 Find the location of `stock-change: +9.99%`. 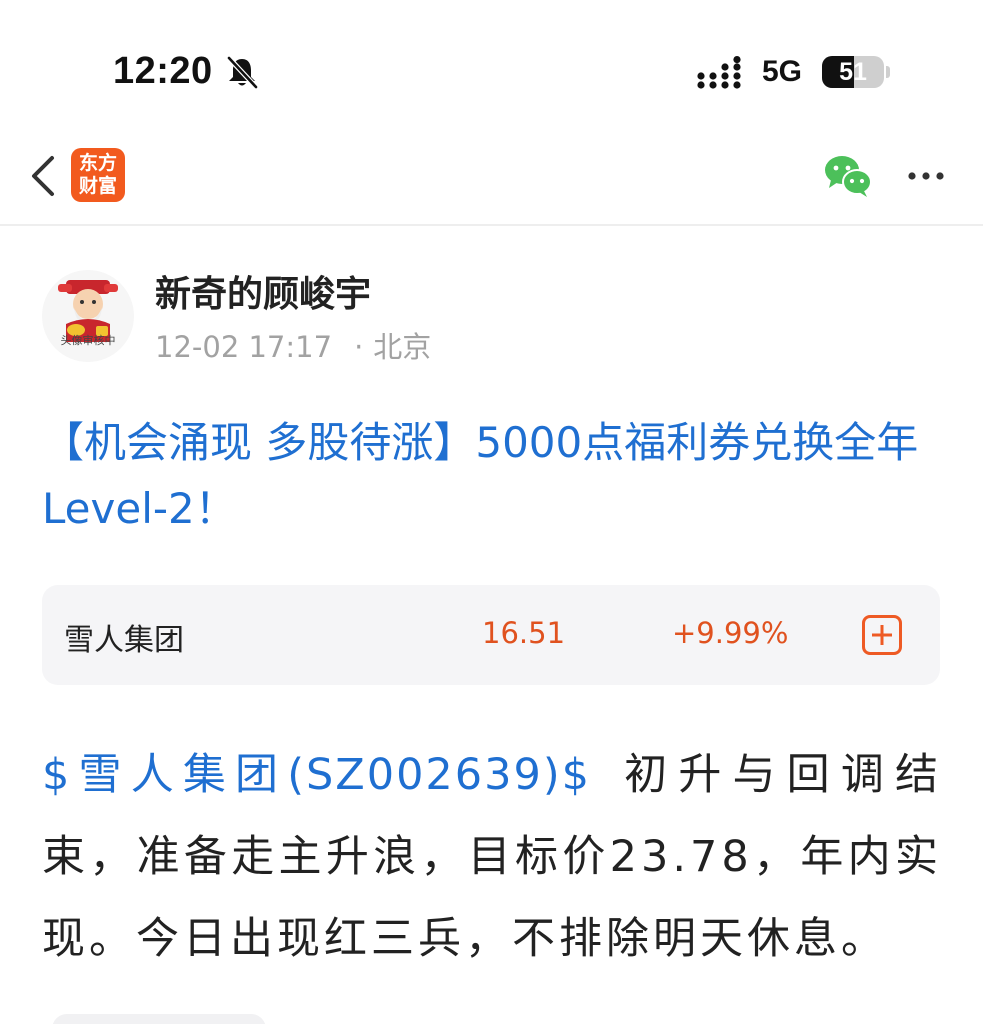

stock-change: +9.99% is located at coordinates (730, 633).